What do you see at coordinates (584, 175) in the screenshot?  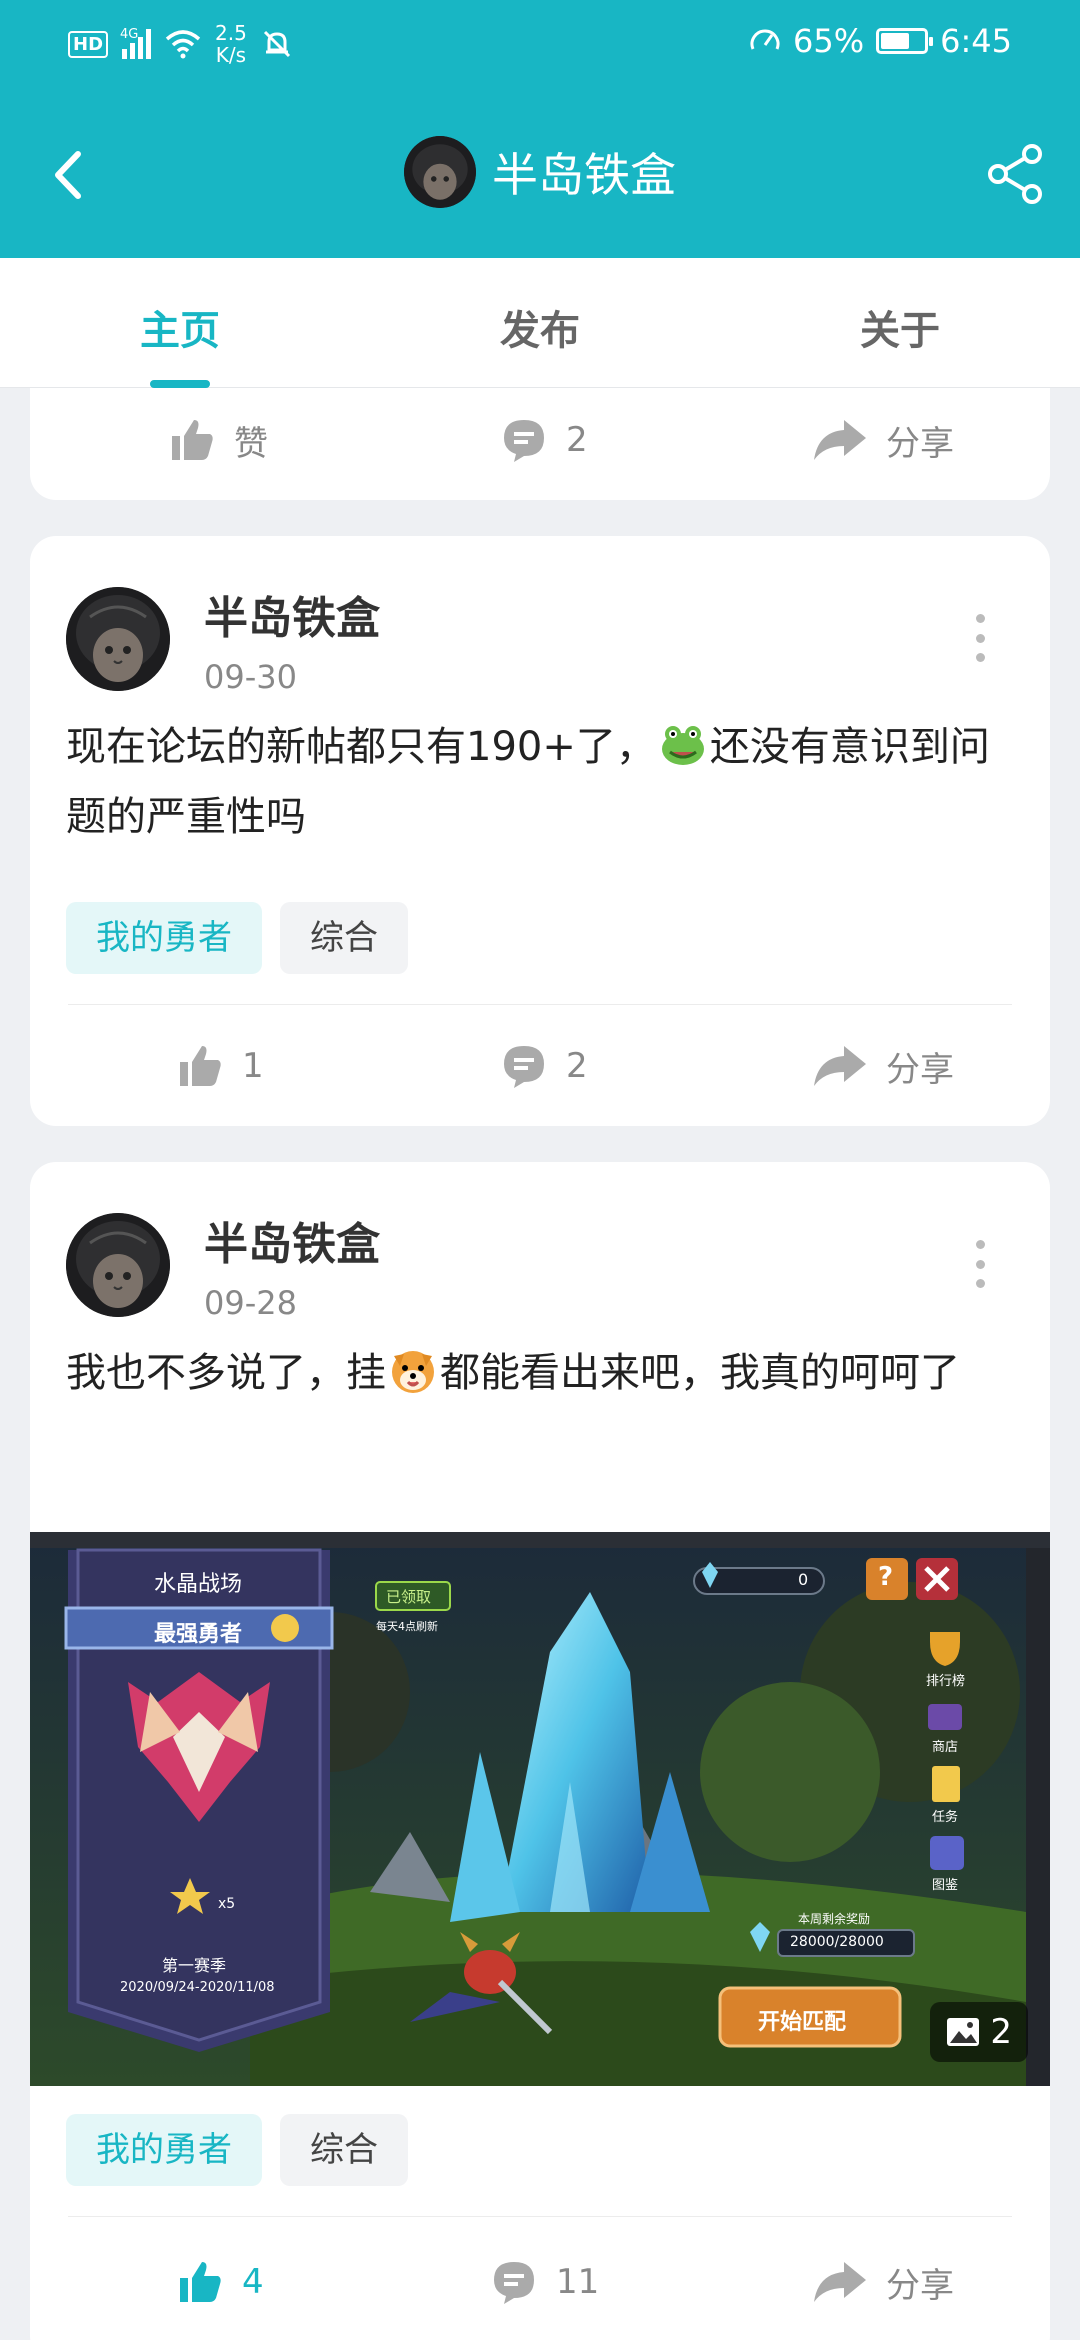 I see `page-title: 半岛铁盒` at bounding box center [584, 175].